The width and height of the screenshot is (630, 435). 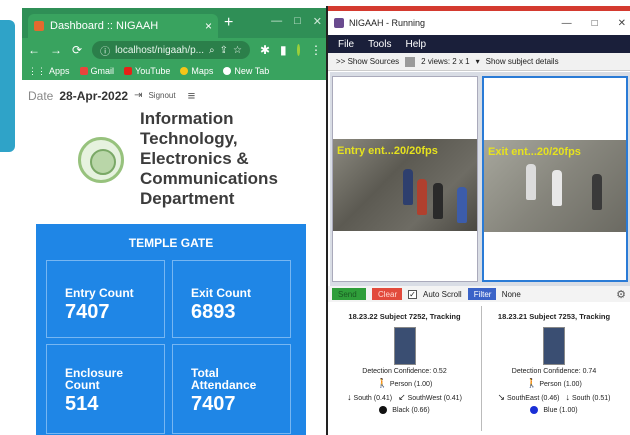 What do you see at coordinates (415, 44) in the screenshot?
I see `menu-help: Help` at bounding box center [415, 44].